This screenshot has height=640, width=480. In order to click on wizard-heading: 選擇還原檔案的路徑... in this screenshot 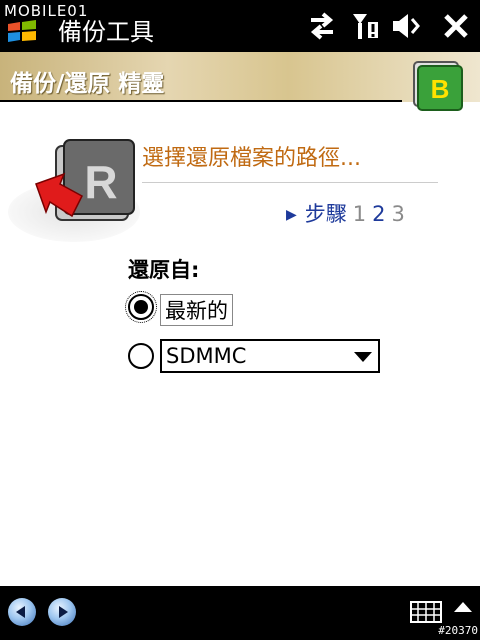, I will do `click(251, 158)`.